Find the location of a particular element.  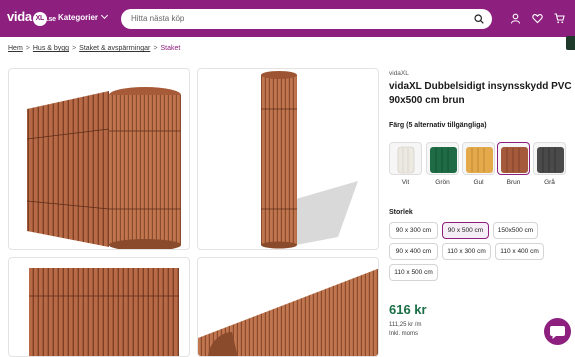

color-swatch-gra is located at coordinates (549, 158).